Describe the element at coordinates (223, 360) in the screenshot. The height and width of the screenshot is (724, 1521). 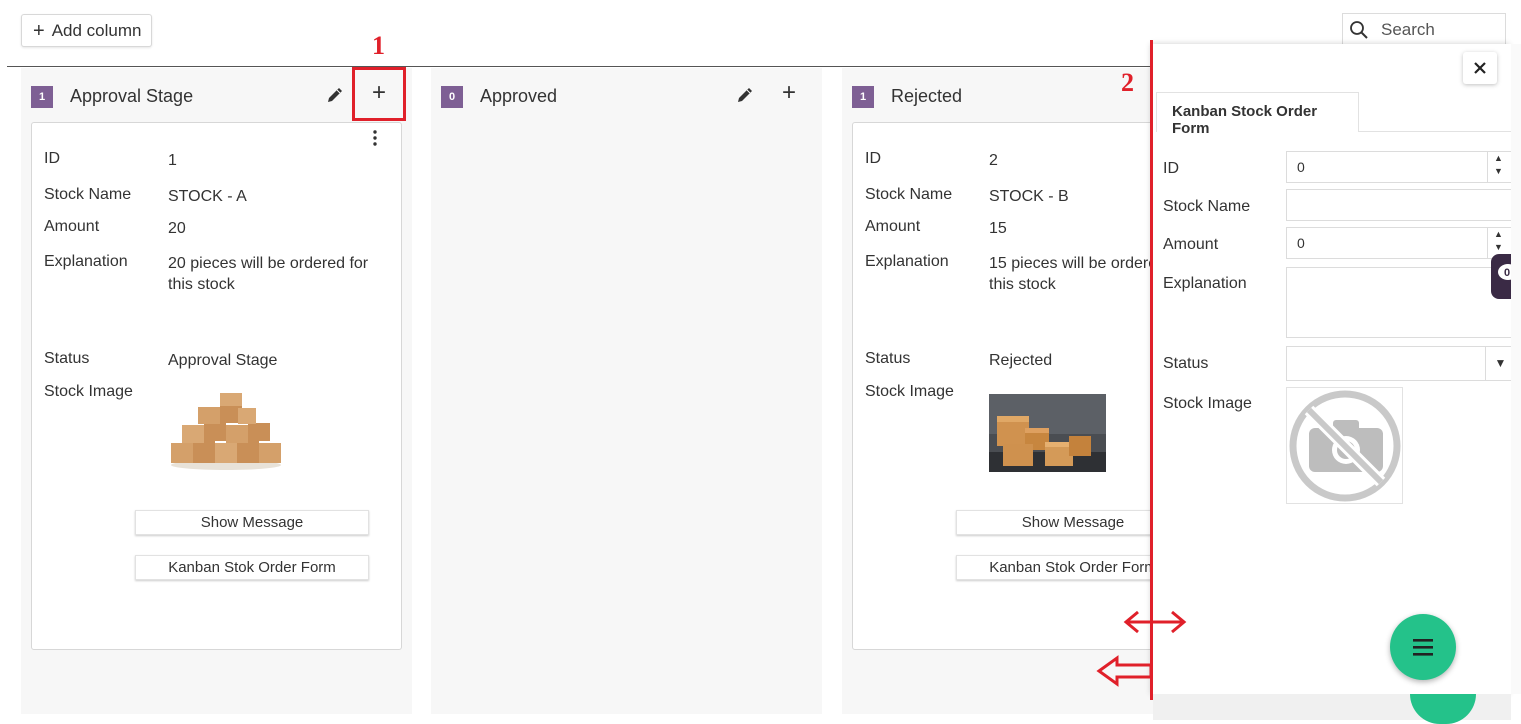
I see `field-value: Approval Stage` at that location.